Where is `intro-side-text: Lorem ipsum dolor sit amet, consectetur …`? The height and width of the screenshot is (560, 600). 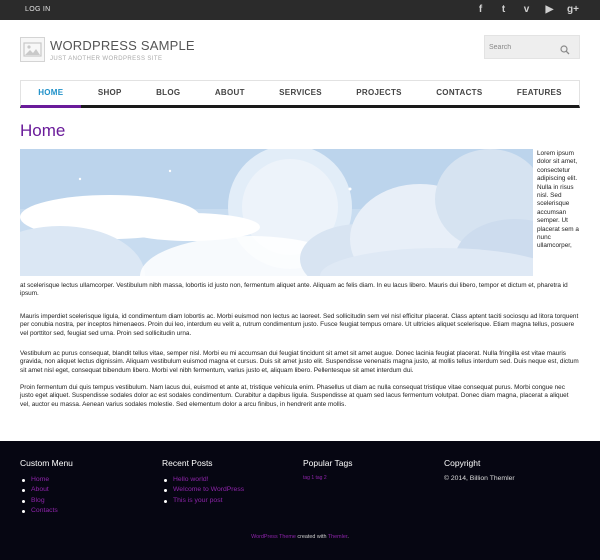
intro-side-text: Lorem ipsum dolor sit amet, consectetur … is located at coordinates (558, 200).